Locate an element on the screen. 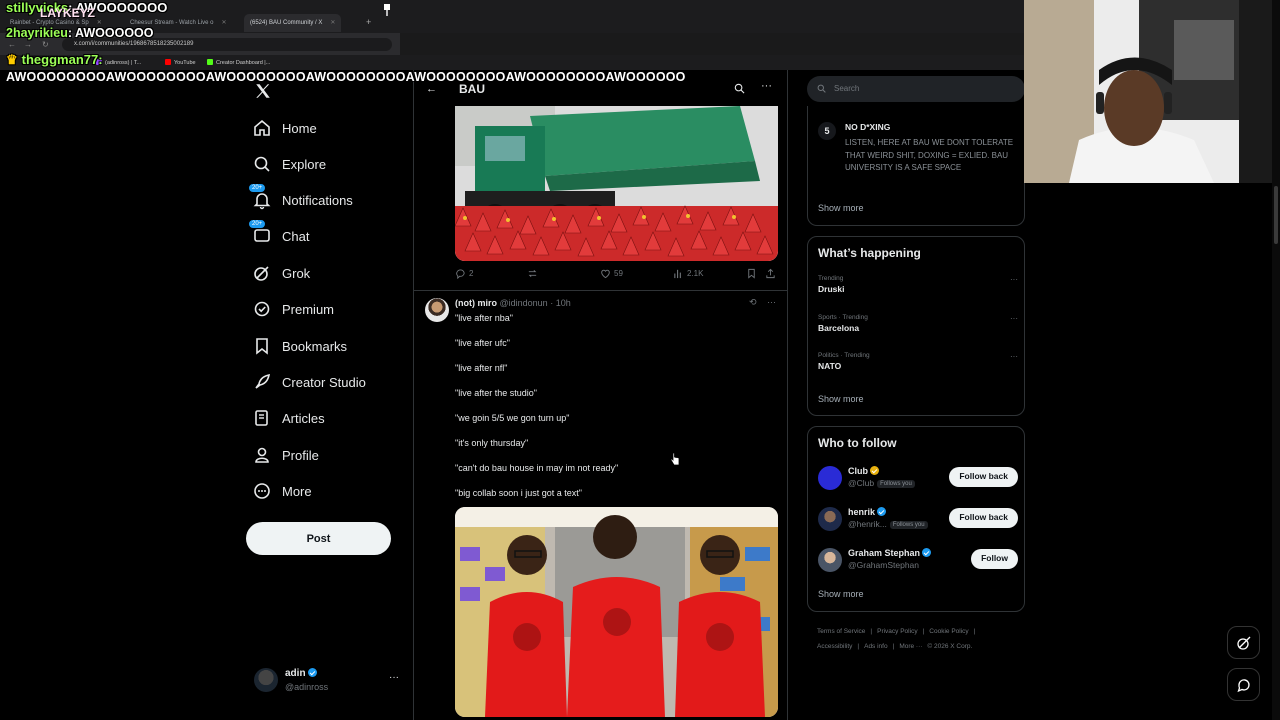 This screenshot has width=1280, height=720. verified-icon is located at coordinates (312, 672).